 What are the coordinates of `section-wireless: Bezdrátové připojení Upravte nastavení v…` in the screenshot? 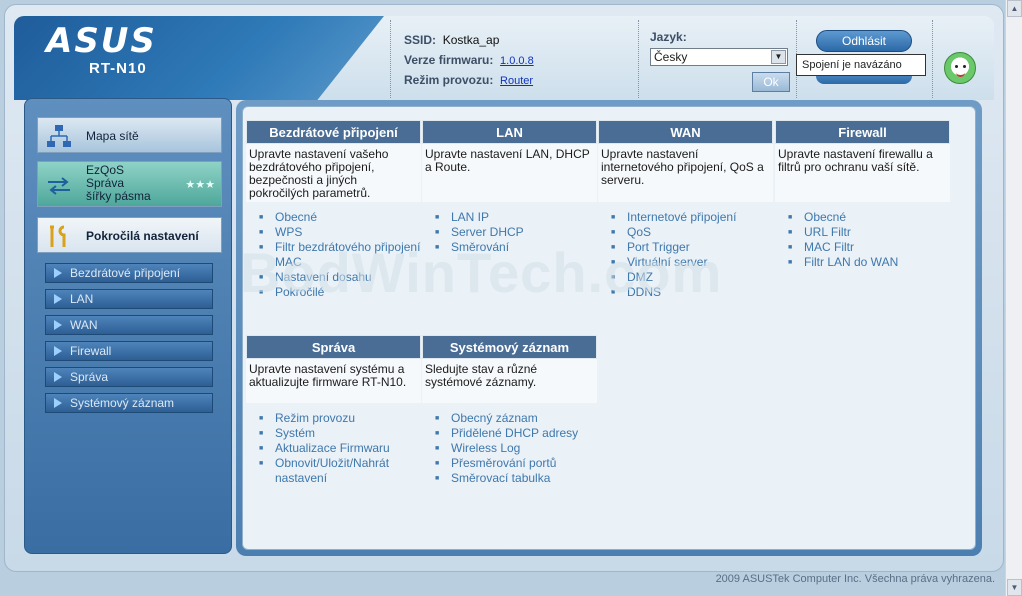 It's located at (333, 210).